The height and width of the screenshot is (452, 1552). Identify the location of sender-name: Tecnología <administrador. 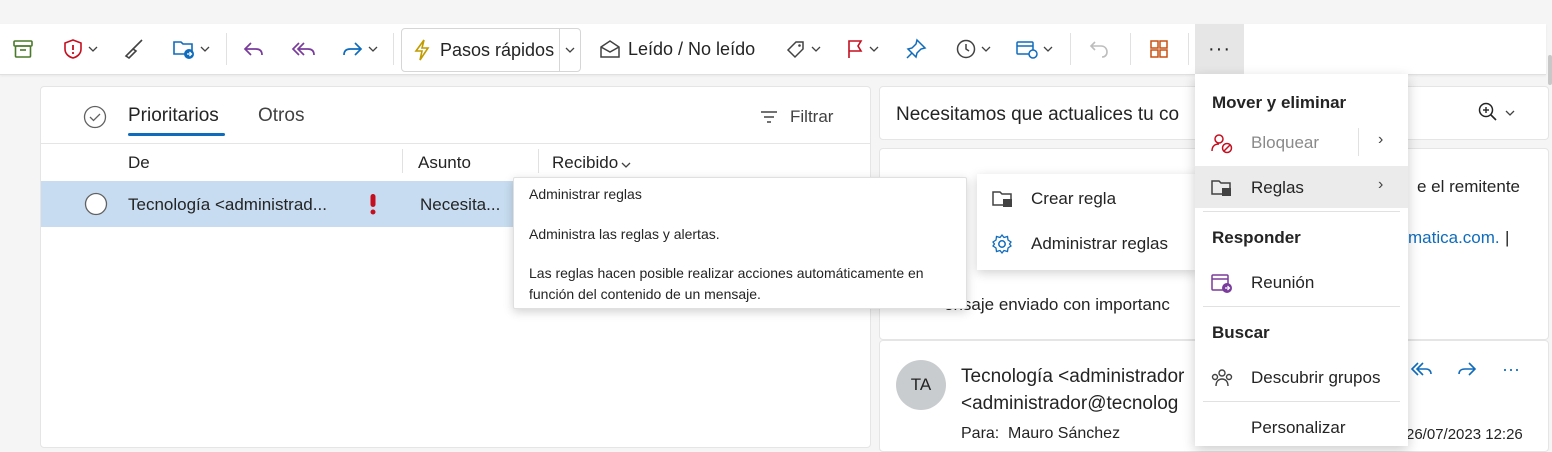
(1073, 376).